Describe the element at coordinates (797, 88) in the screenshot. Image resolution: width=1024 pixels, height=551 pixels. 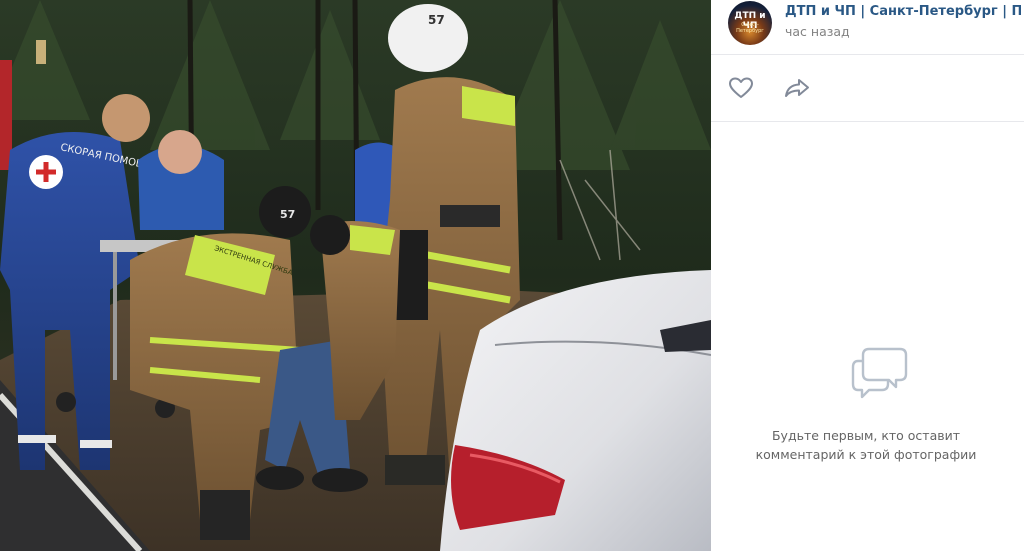
I see `share-icon` at that location.